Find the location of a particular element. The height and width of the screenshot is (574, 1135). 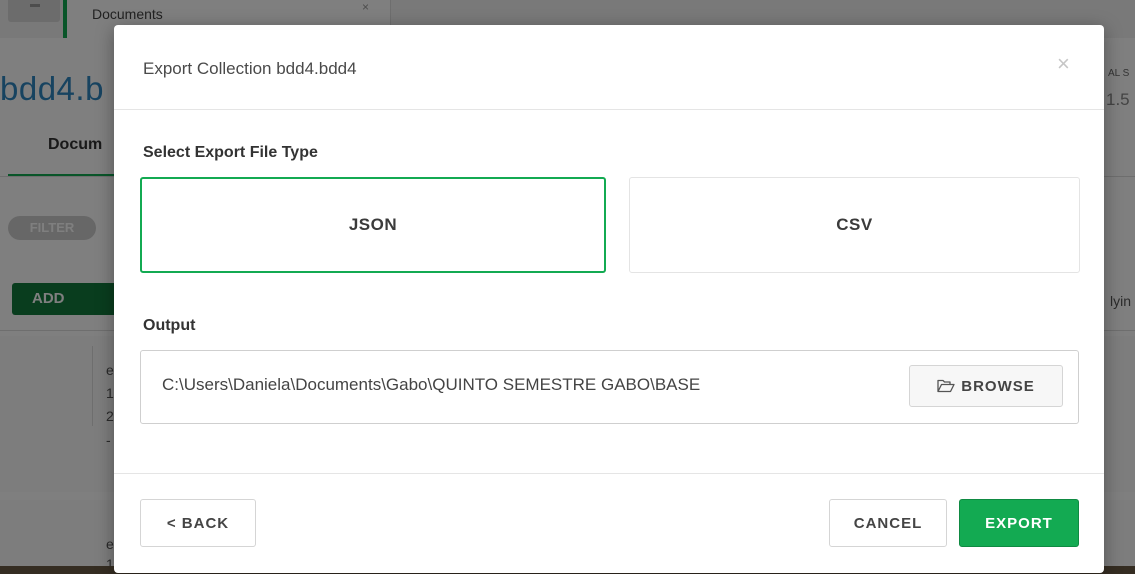

close-icon: × is located at coordinates (1063, 64).